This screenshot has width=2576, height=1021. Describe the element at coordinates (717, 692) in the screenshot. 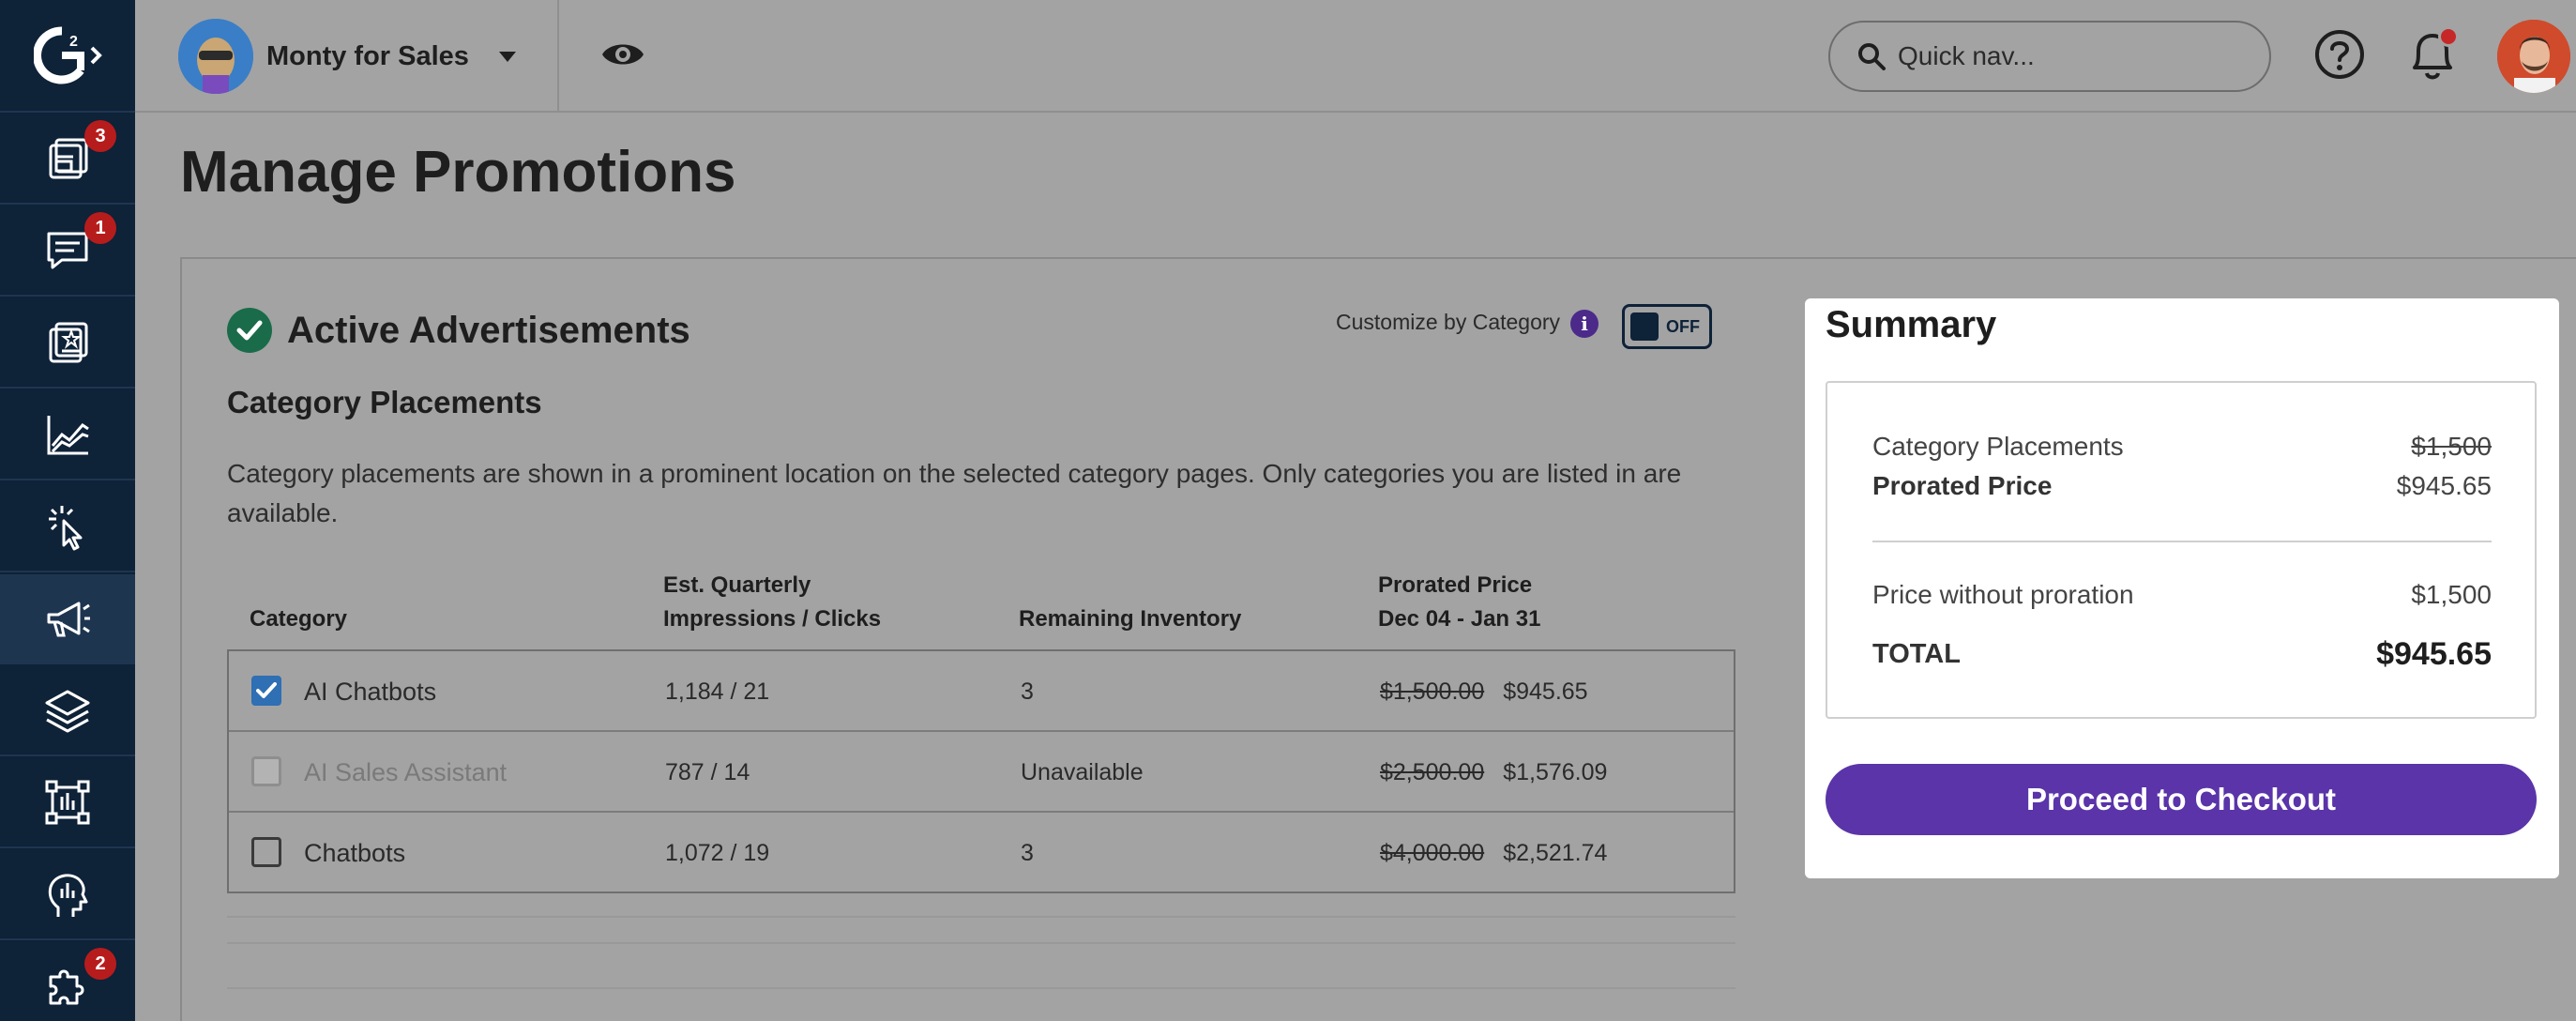

I see `row-impressions: 1,184 / 21` at that location.